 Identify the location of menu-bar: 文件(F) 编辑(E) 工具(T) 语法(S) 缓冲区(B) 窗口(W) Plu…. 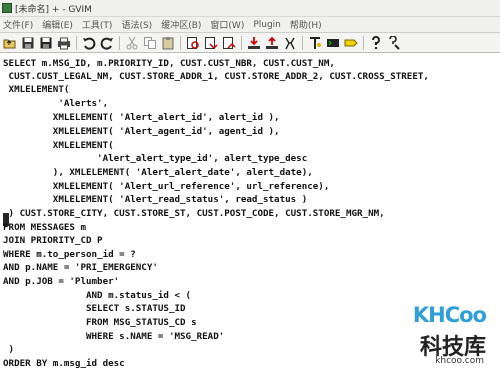
(250, 25).